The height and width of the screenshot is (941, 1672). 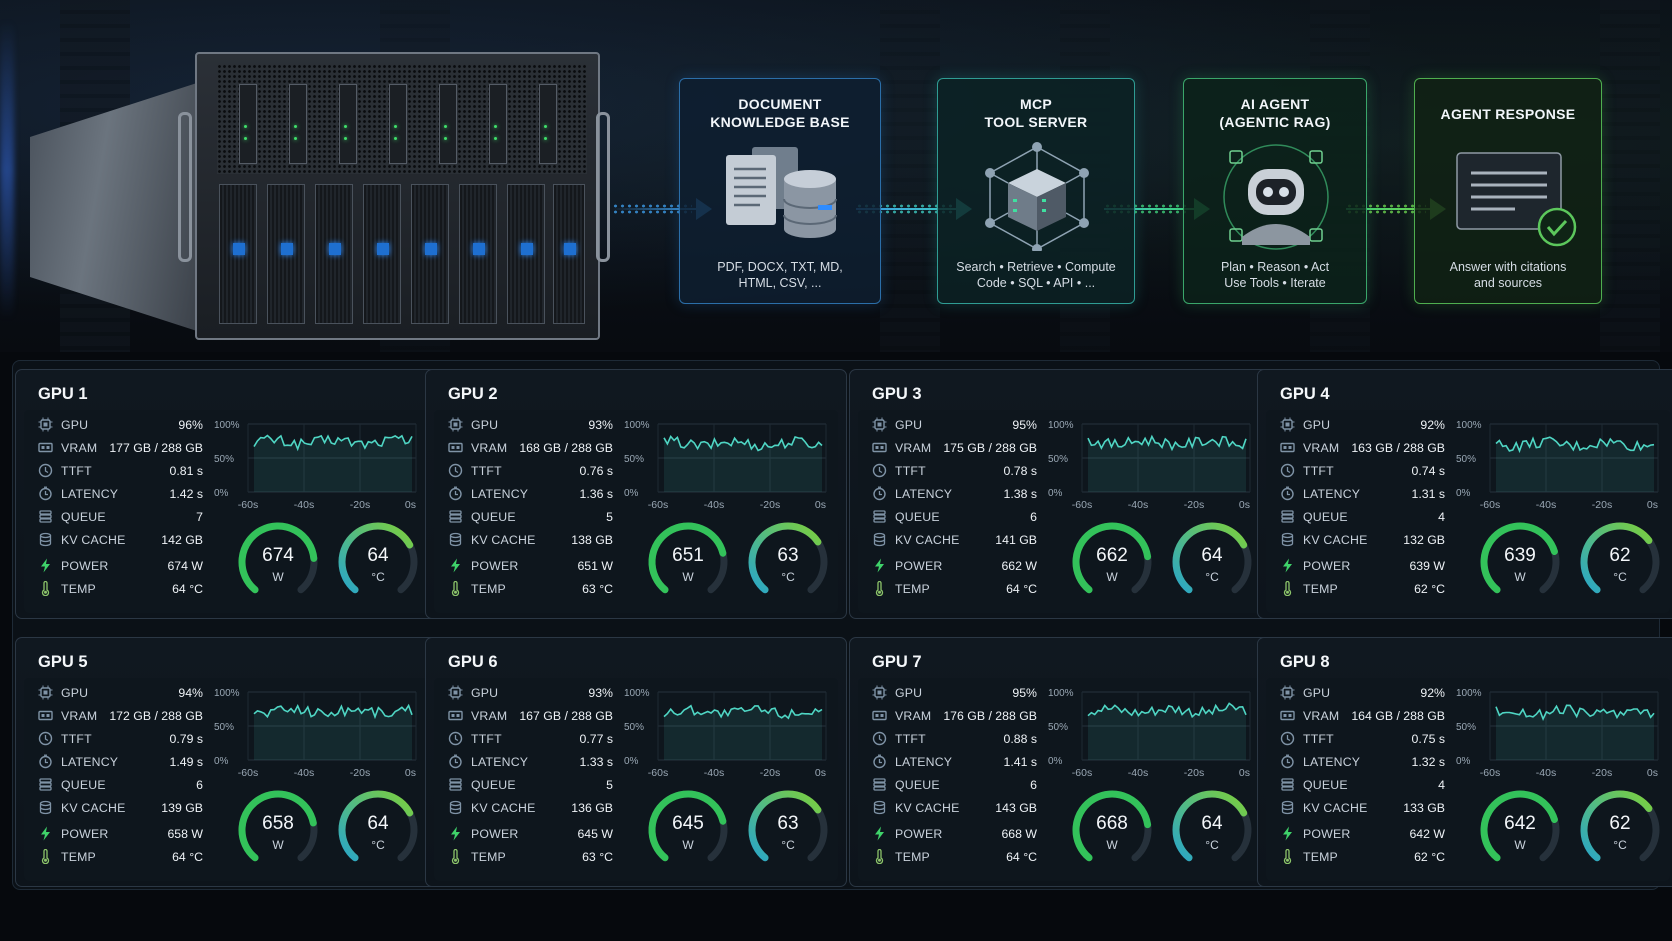 What do you see at coordinates (1508, 275) in the screenshot?
I see `stage-subtitle: Answer with citations and sources` at bounding box center [1508, 275].